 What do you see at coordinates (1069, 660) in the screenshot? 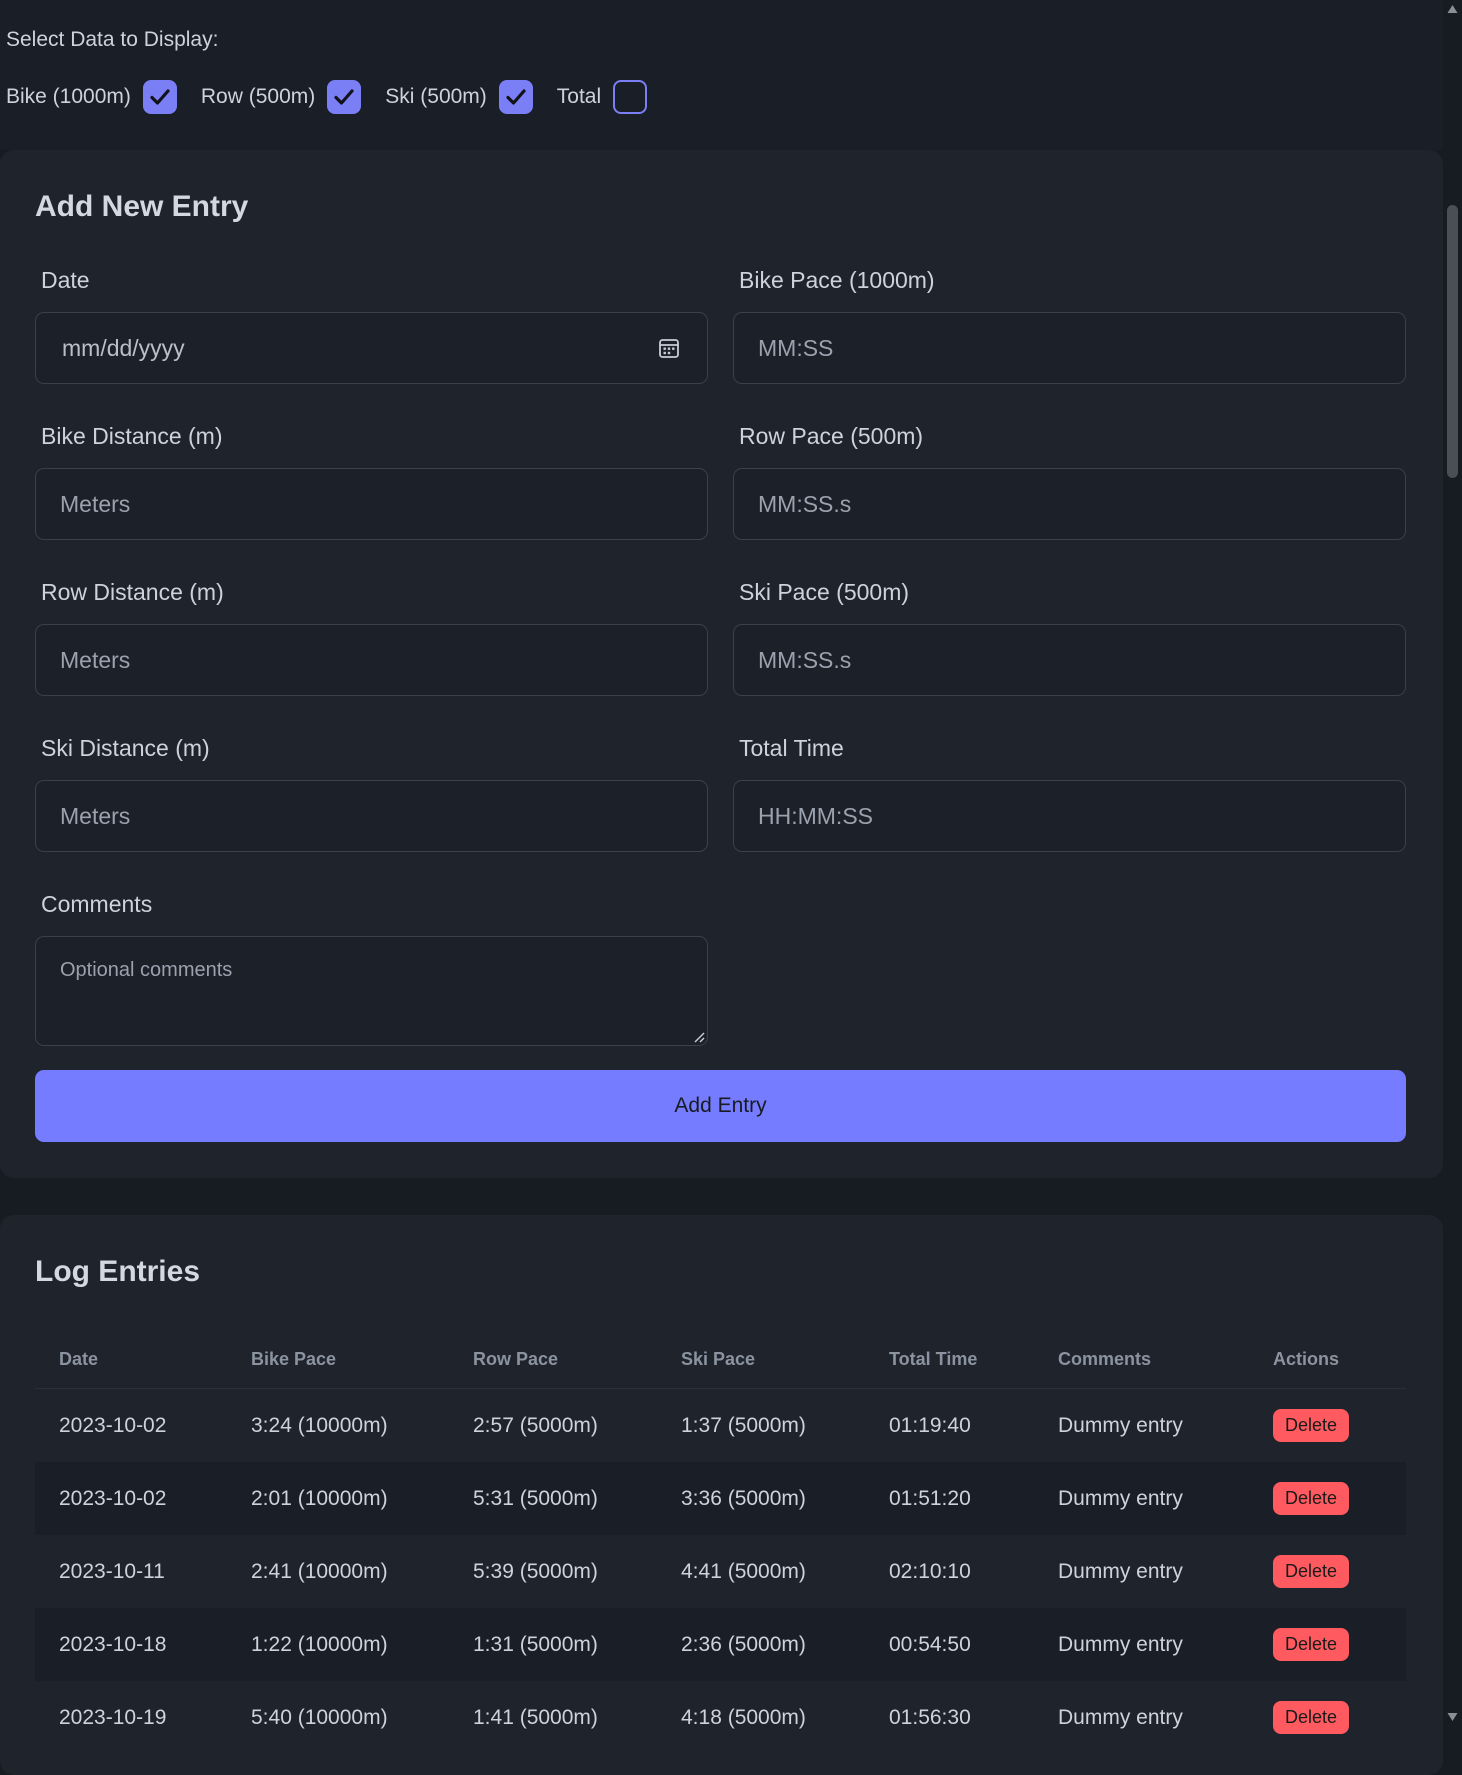
I see `ski-pace-input: MM:SS.s` at bounding box center [1069, 660].